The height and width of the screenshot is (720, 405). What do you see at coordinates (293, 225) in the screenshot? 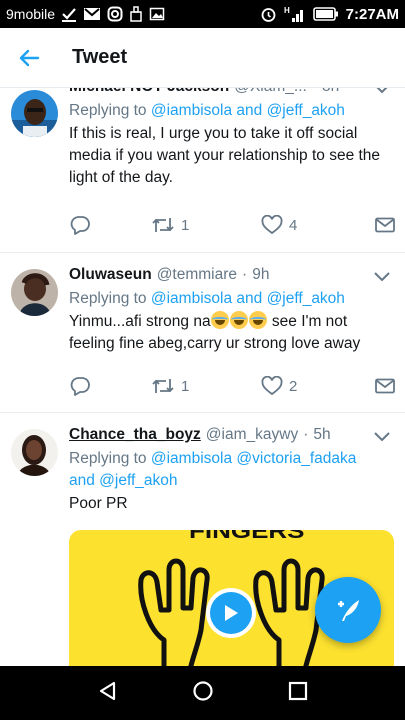
I see `like-count: 4` at bounding box center [293, 225].